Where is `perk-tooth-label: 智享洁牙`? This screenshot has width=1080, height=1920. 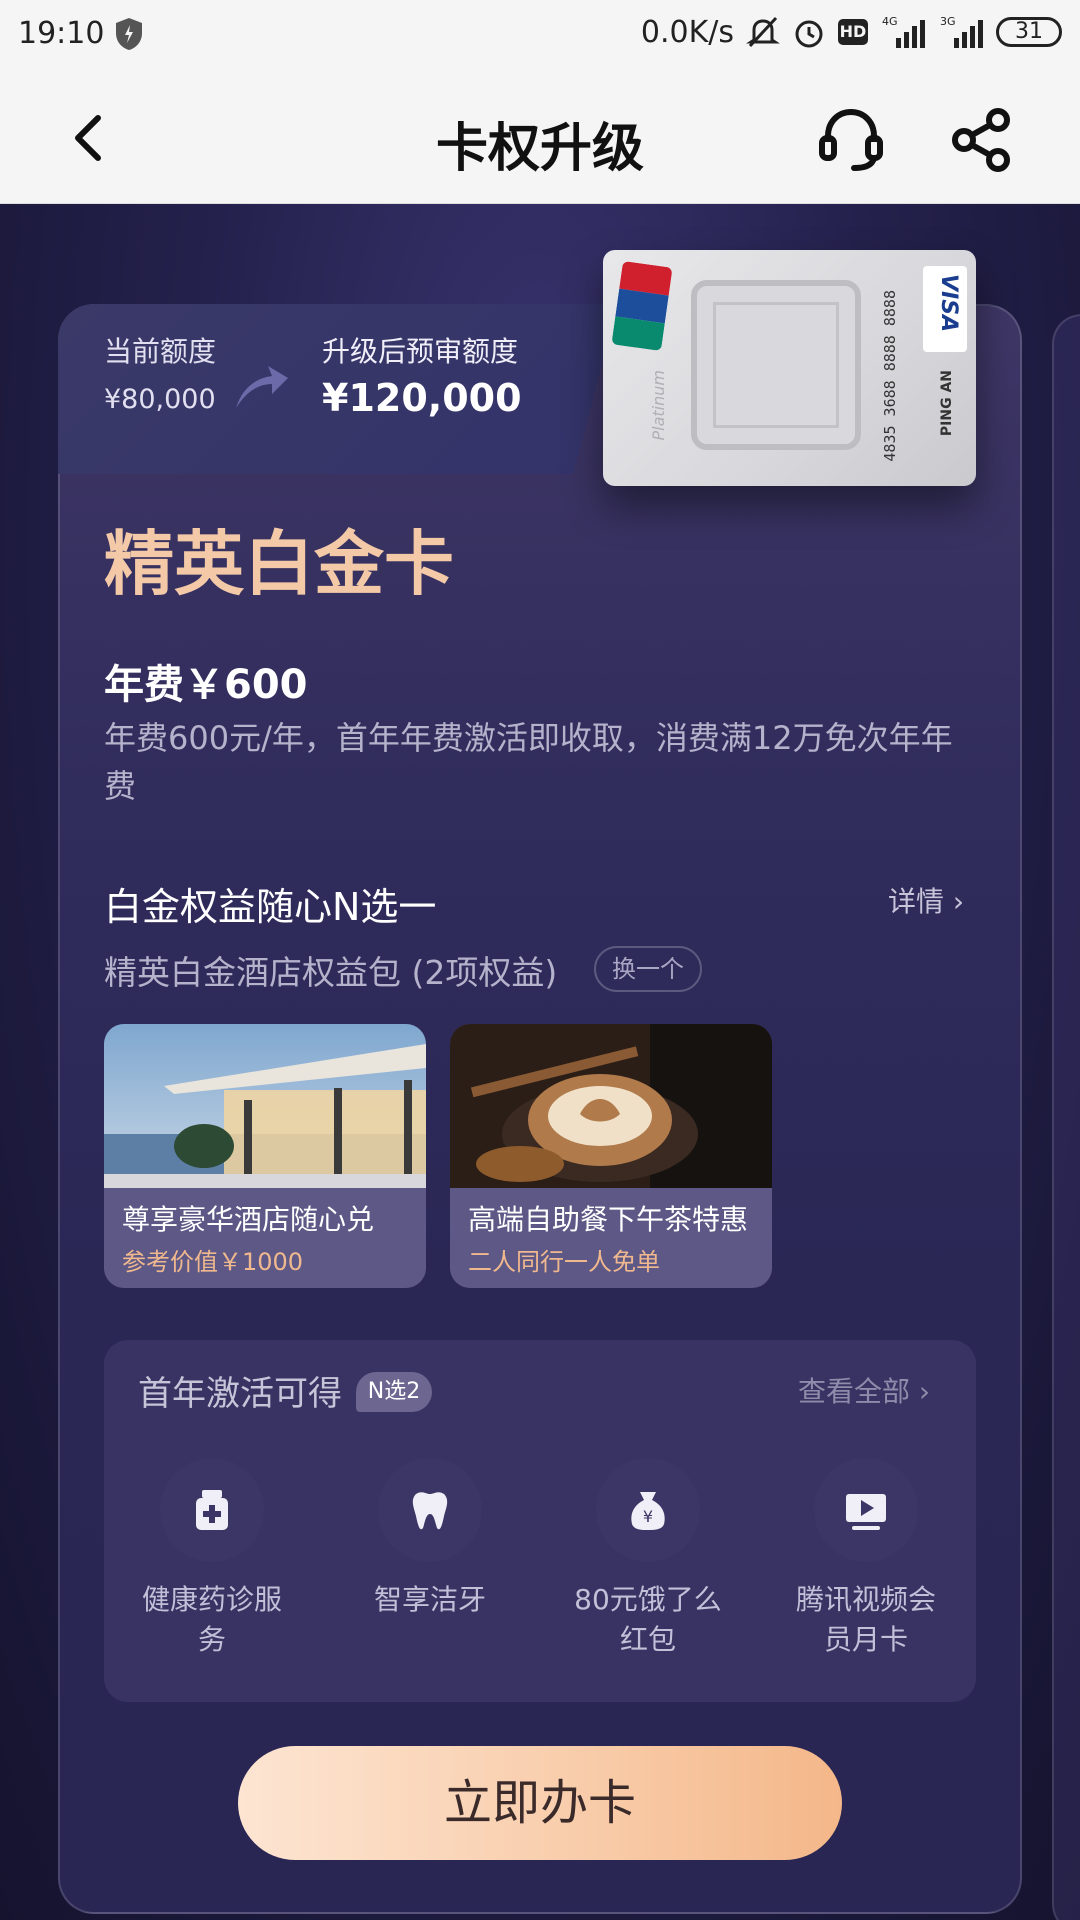
perk-tooth-label: 智享洁牙 is located at coordinates (429, 1599).